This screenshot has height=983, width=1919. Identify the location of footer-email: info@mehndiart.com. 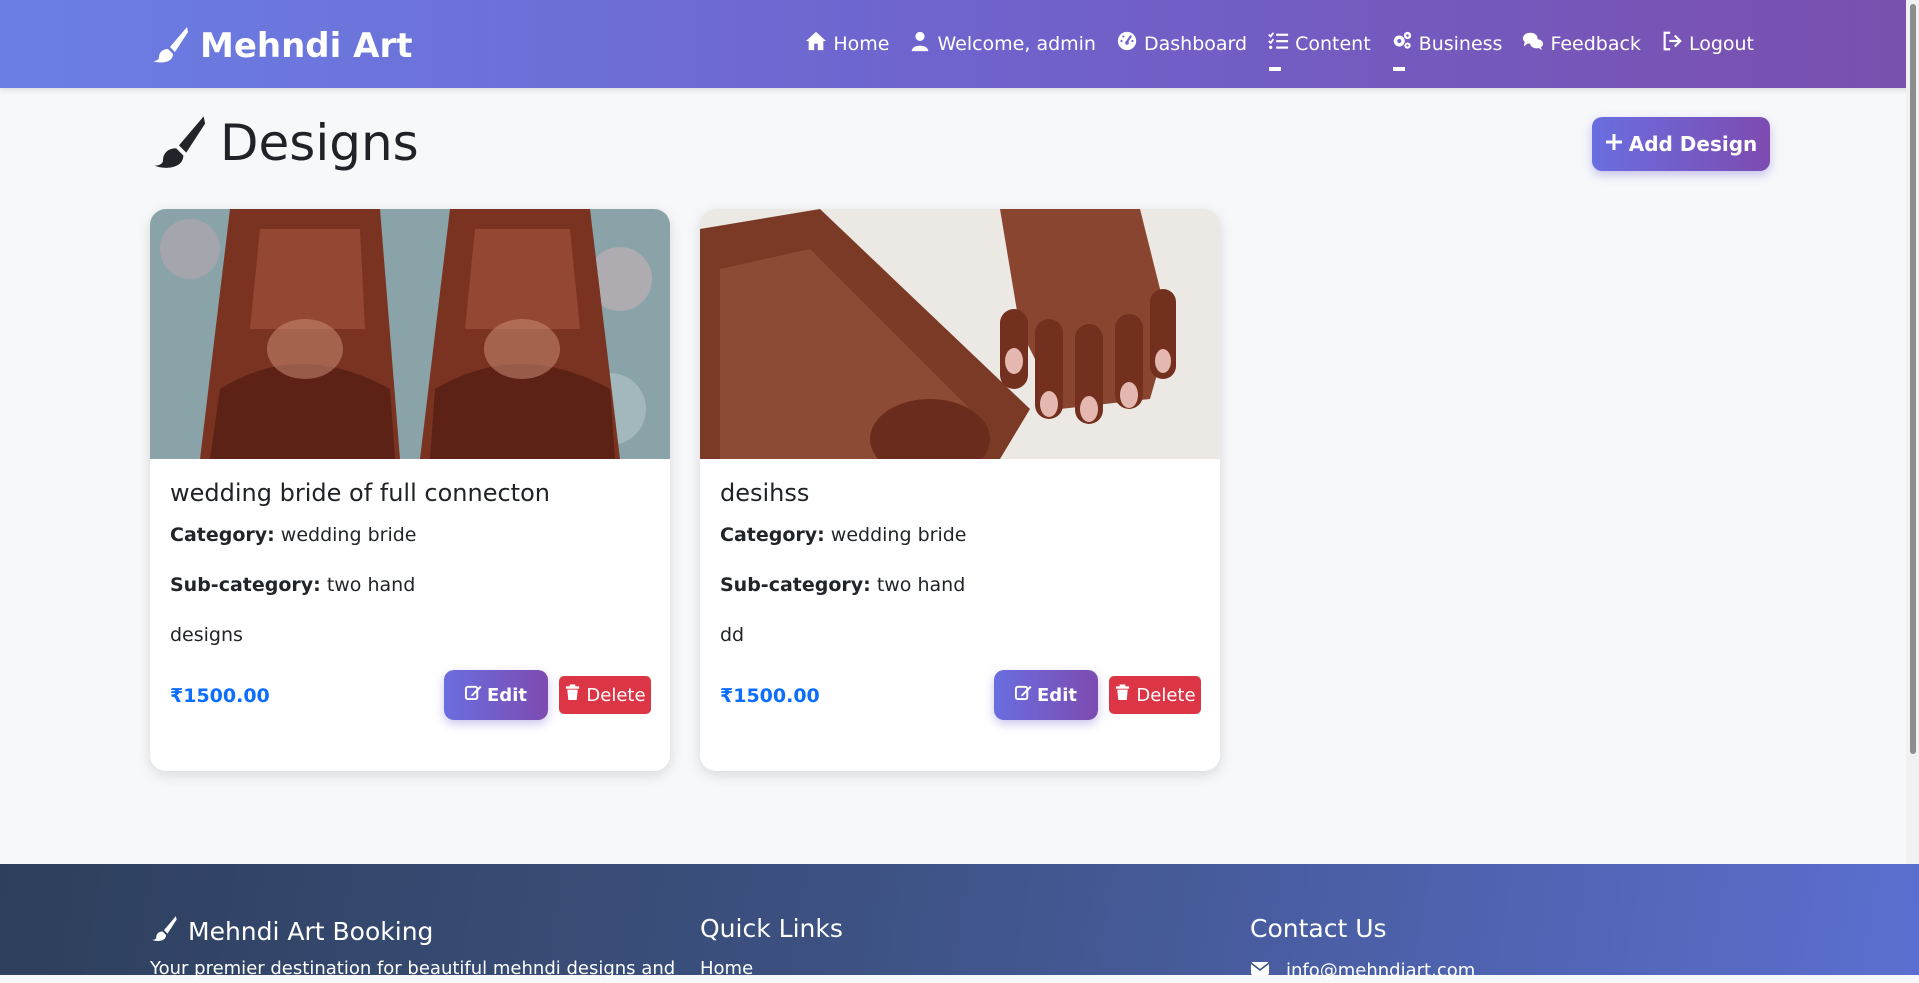
(1362, 970).